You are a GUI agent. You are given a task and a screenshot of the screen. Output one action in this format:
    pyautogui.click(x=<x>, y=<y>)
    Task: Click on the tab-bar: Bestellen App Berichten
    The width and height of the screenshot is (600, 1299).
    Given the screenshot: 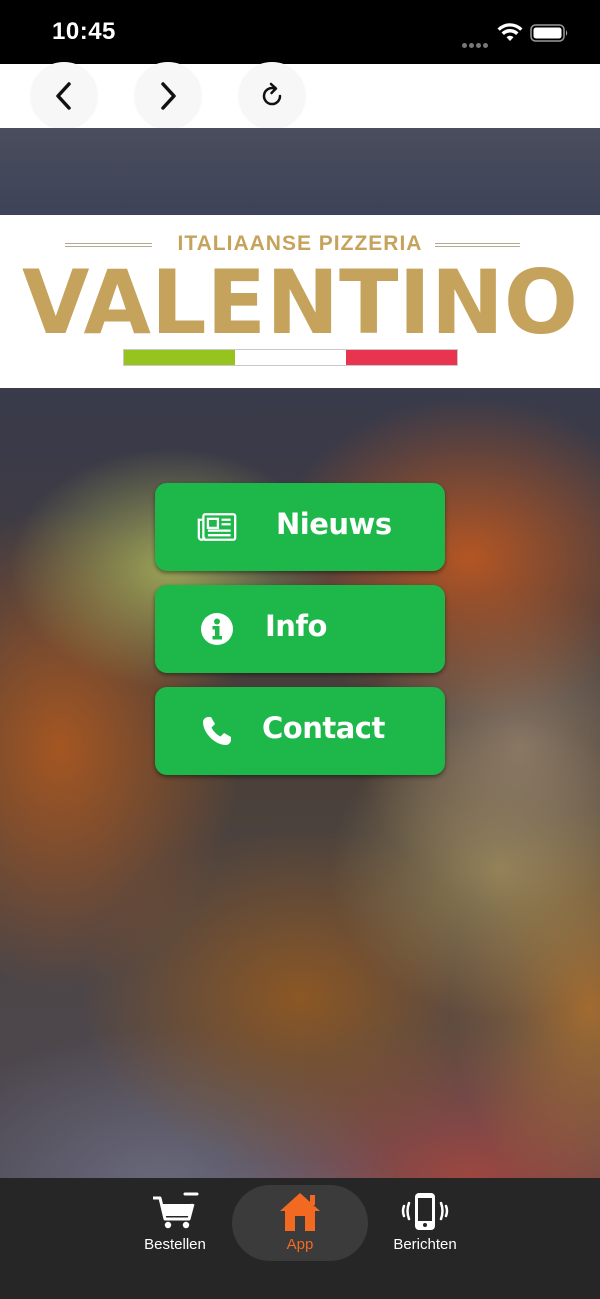 What is the action you would take?
    pyautogui.click(x=300, y=1238)
    